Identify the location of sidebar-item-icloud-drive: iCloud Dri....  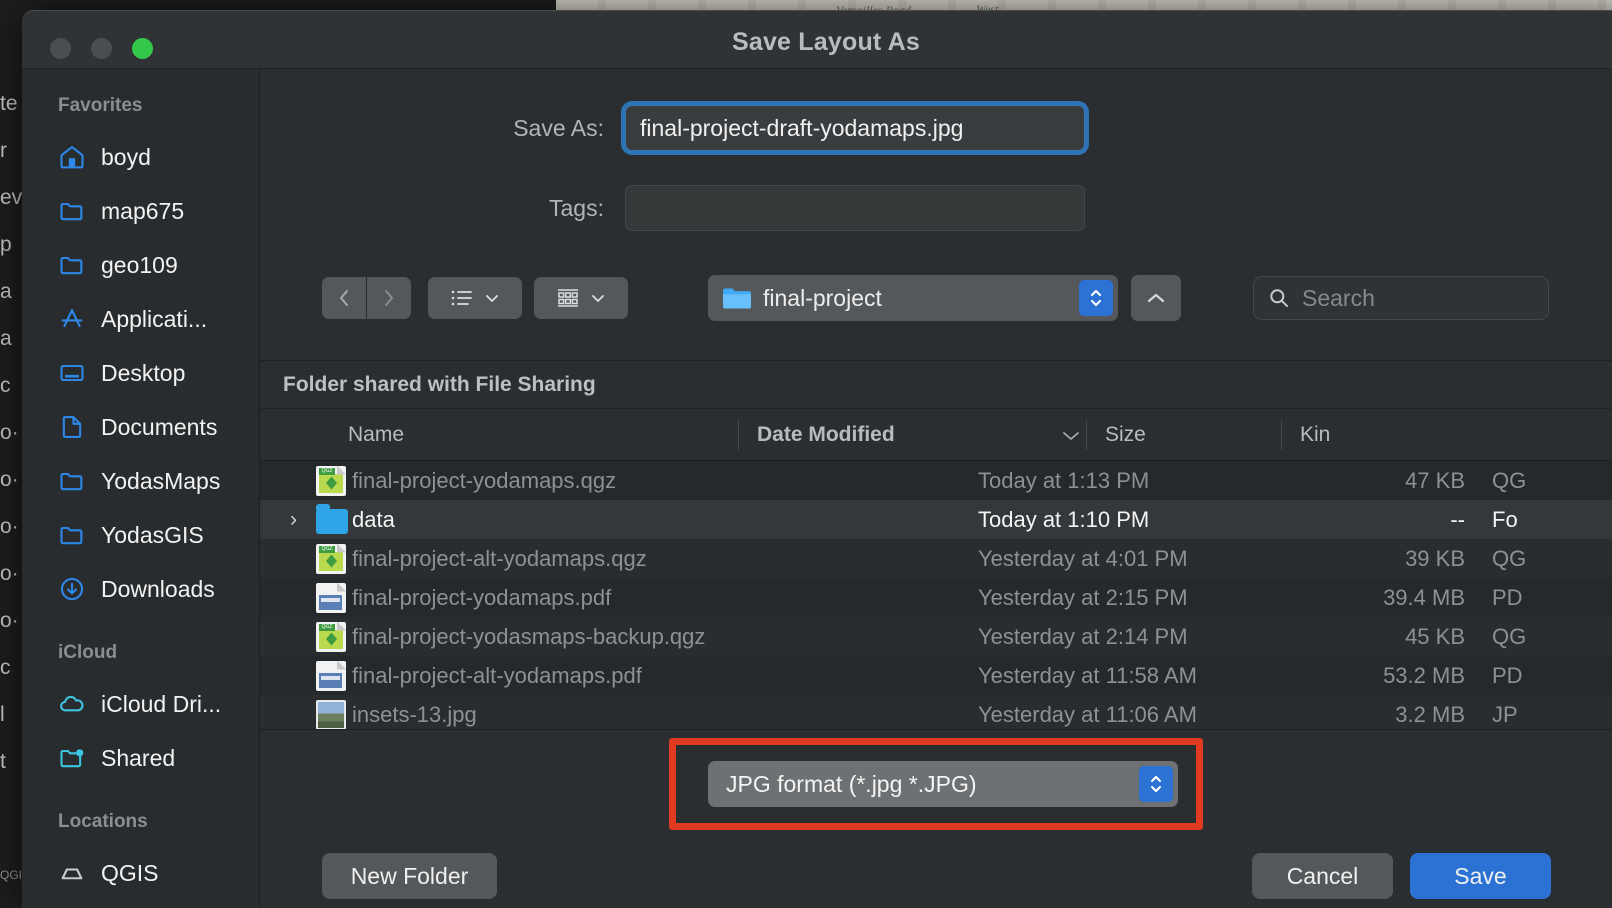
(140, 704).